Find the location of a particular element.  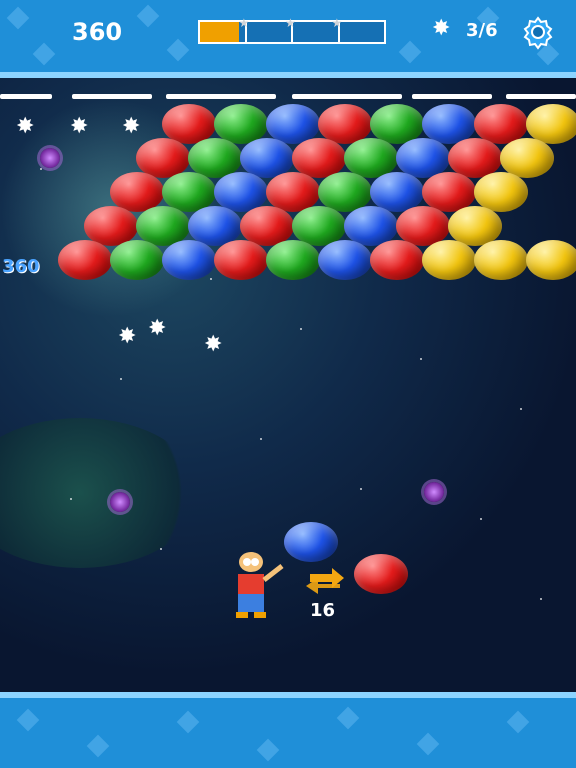

planet-background is located at coordinates (100, 493).